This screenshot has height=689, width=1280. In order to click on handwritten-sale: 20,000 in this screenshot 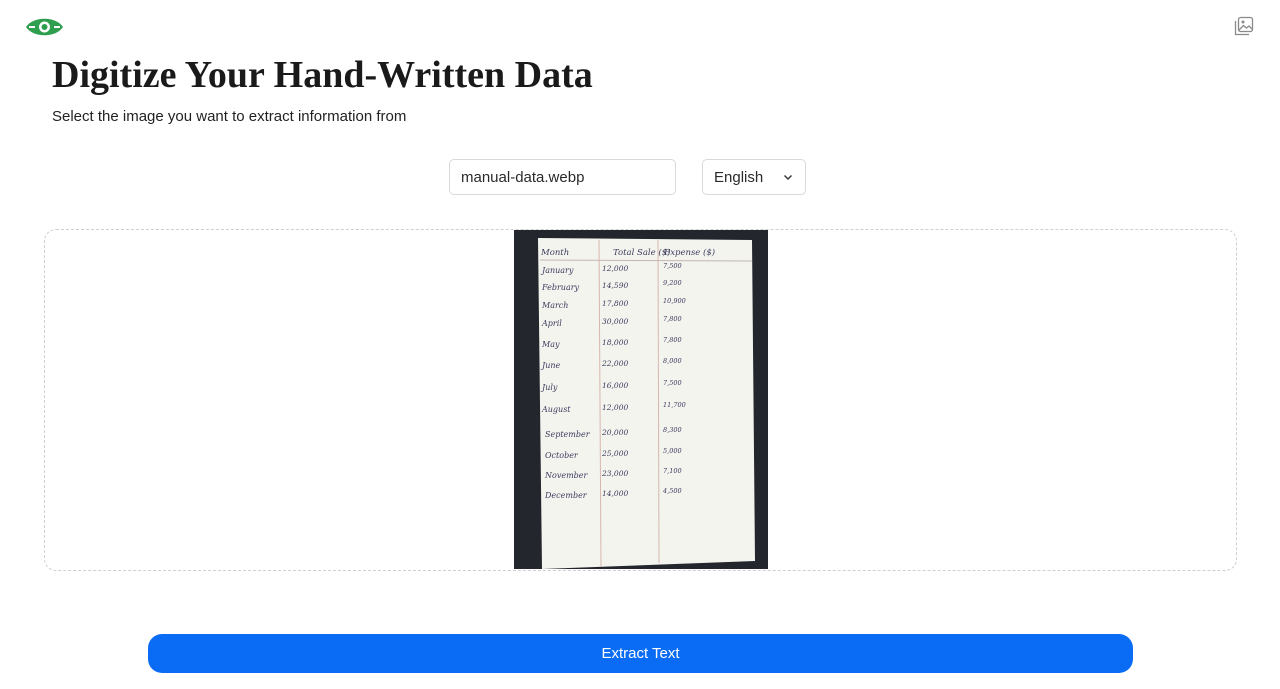, I will do `click(614, 432)`.